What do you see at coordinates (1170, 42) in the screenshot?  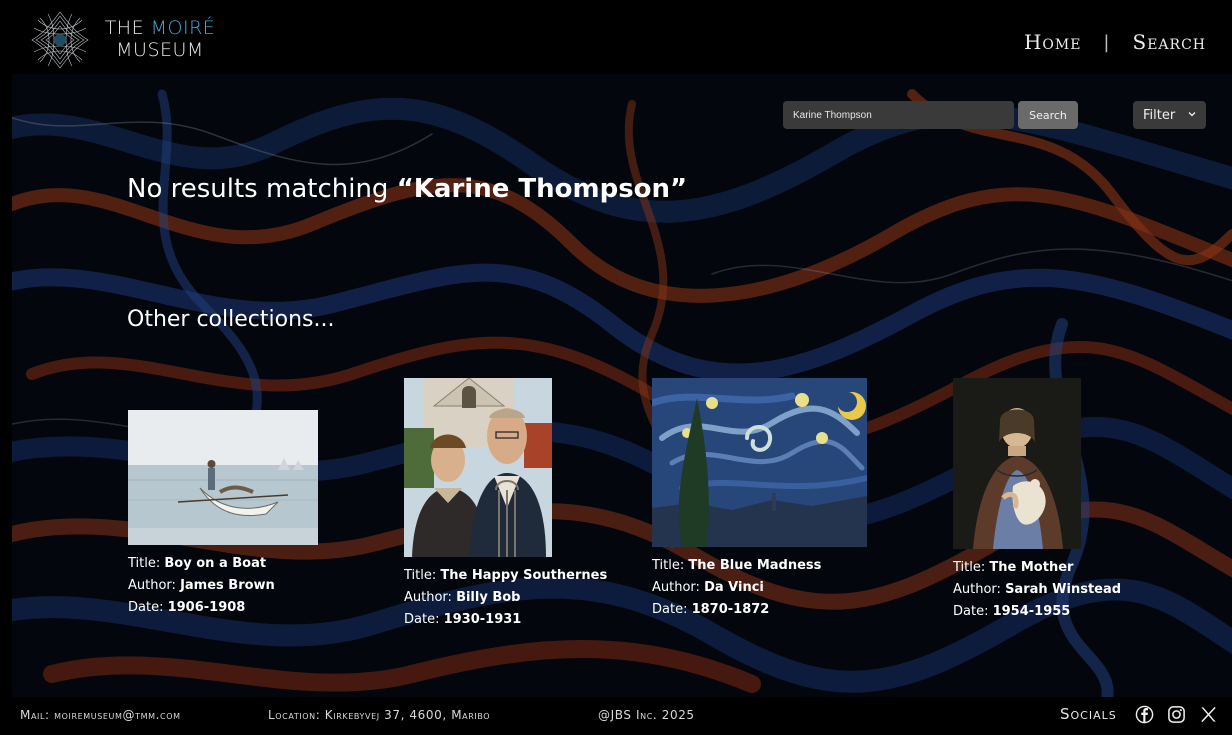 I see `nav-search-link: Search` at bounding box center [1170, 42].